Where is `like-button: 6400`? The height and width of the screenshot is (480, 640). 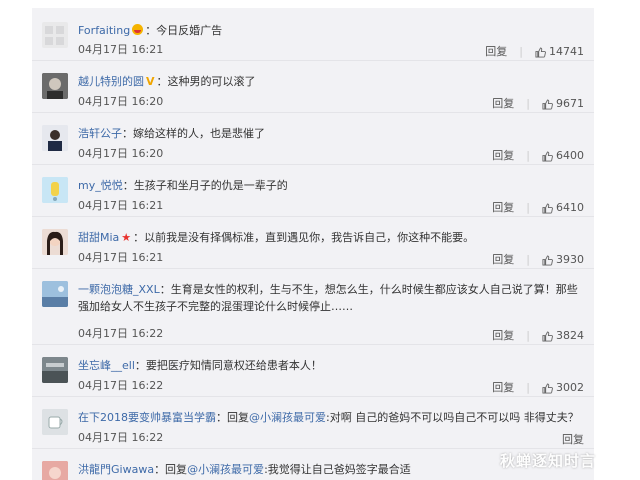
like-button: 6400 is located at coordinates (563, 156).